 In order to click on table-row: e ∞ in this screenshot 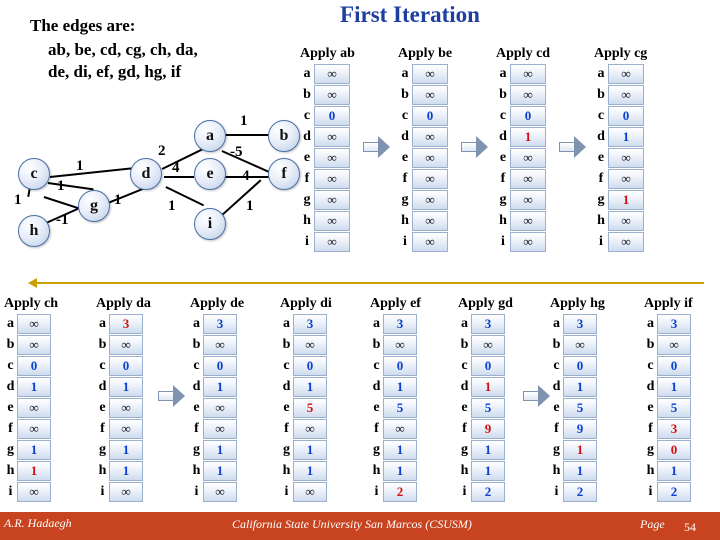, I will do `click(523, 157)`.